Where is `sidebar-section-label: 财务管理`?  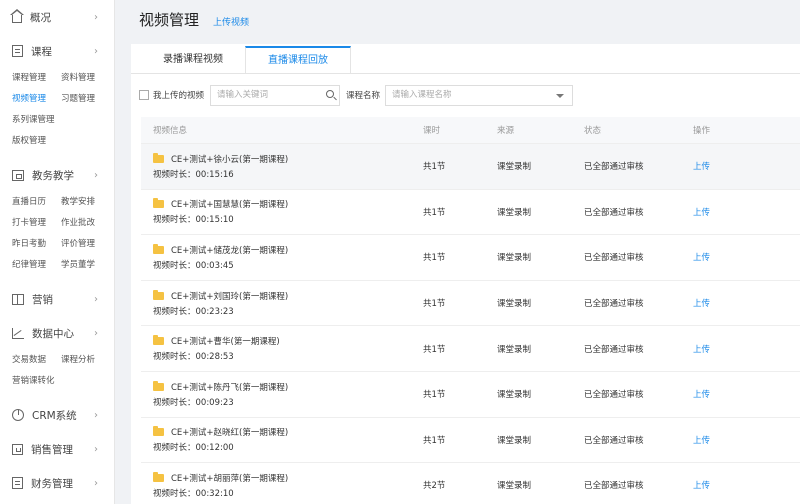 sidebar-section-label: 财务管理 is located at coordinates (52, 483).